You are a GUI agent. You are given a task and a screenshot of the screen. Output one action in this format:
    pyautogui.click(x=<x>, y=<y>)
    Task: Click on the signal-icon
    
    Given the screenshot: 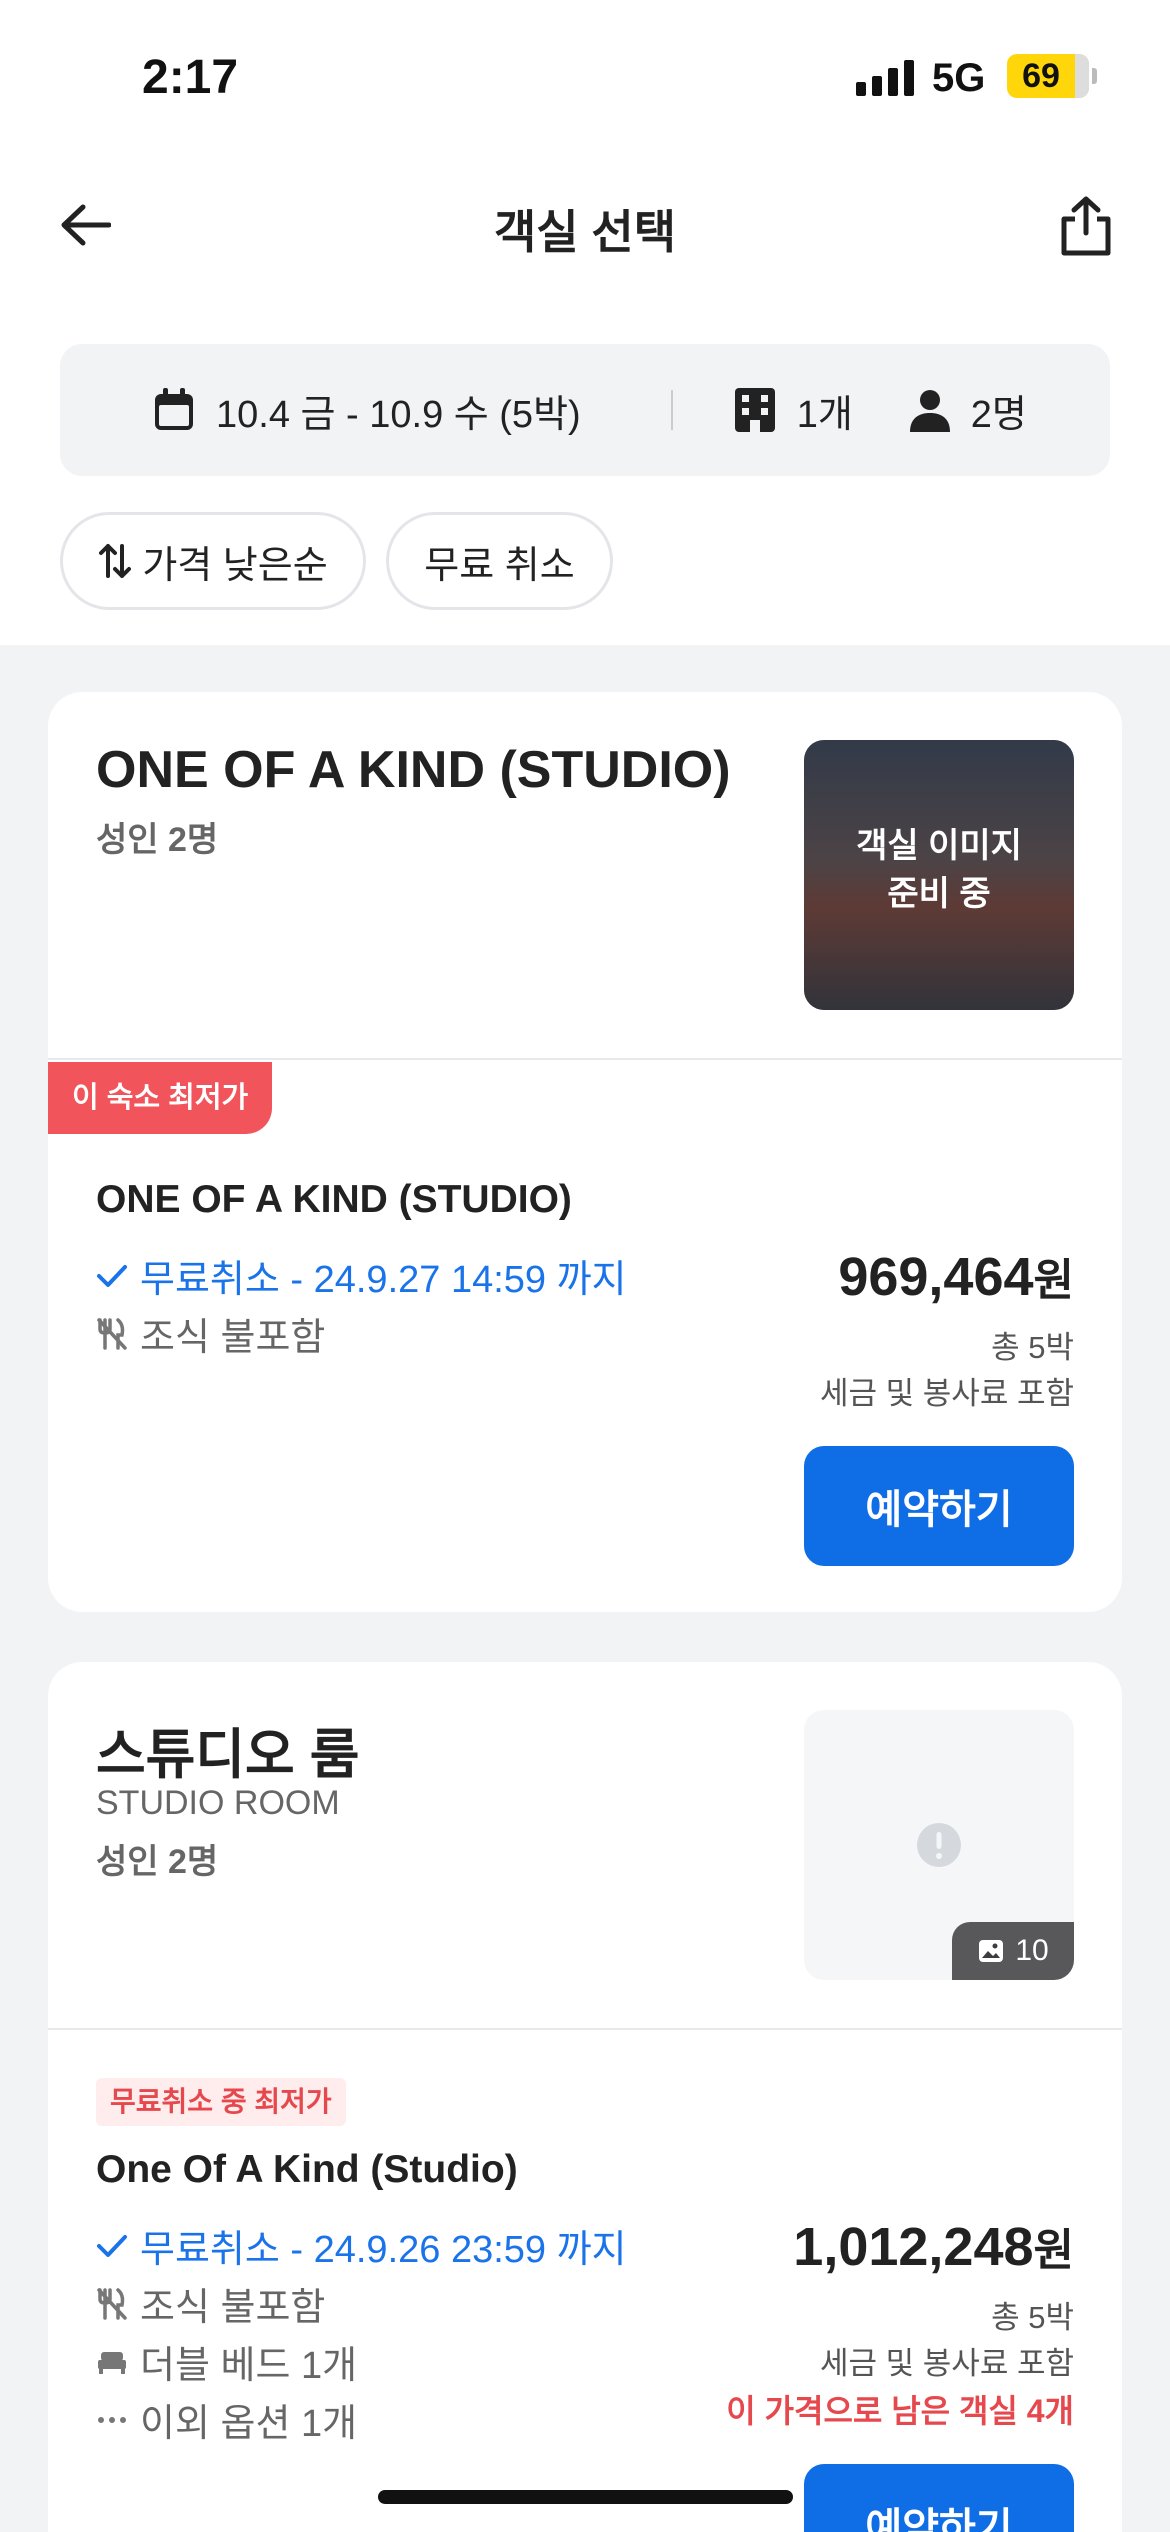 What is the action you would take?
    pyautogui.click(x=885, y=77)
    